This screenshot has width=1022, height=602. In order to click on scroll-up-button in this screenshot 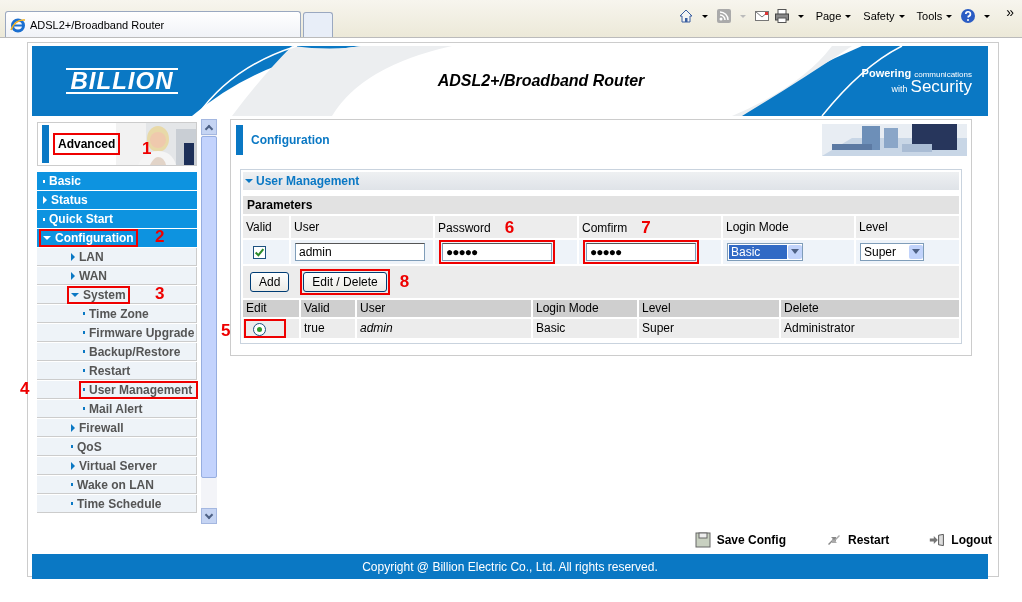, I will do `click(209, 127)`.